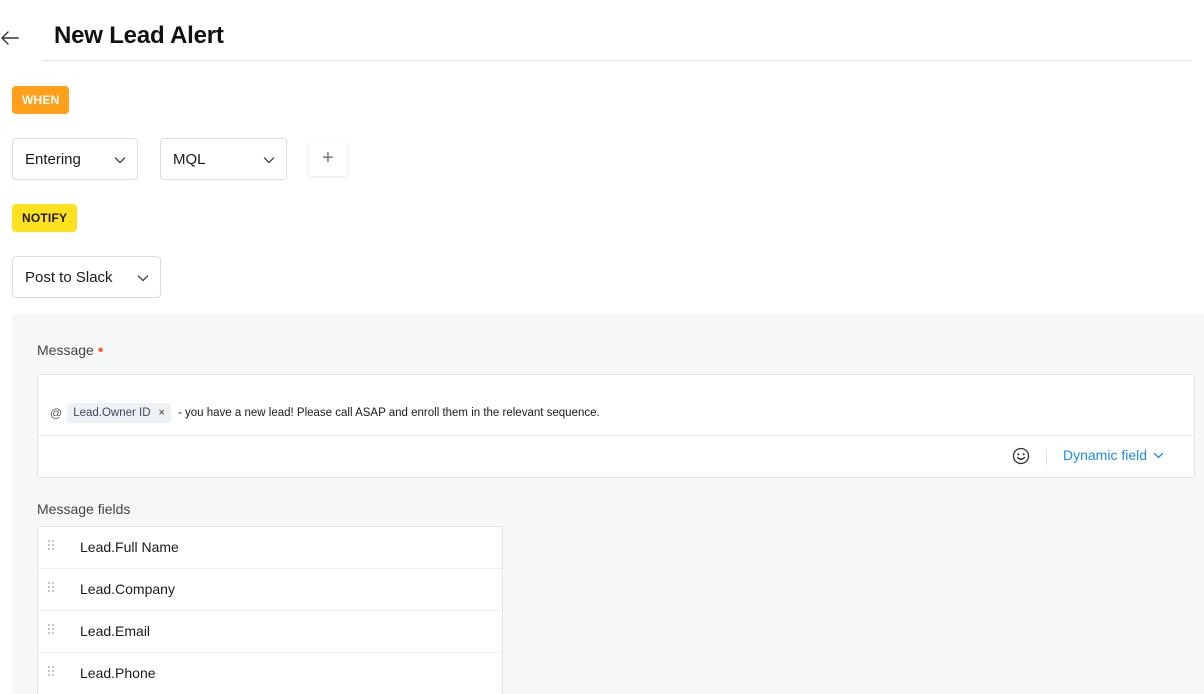  What do you see at coordinates (162, 413) in the screenshot?
I see `chip-remove-icon: ×` at bounding box center [162, 413].